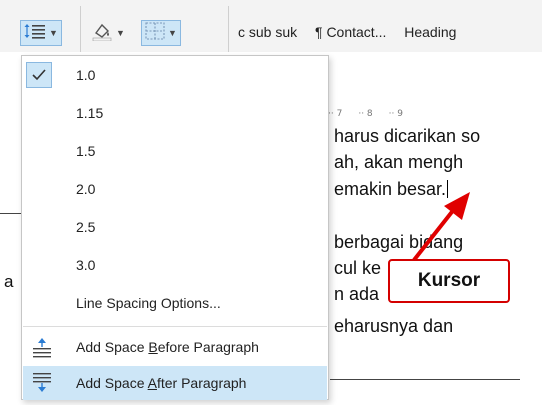  Describe the element at coordinates (394, 326) in the screenshot. I see `document-line: eharusnya dan` at that location.